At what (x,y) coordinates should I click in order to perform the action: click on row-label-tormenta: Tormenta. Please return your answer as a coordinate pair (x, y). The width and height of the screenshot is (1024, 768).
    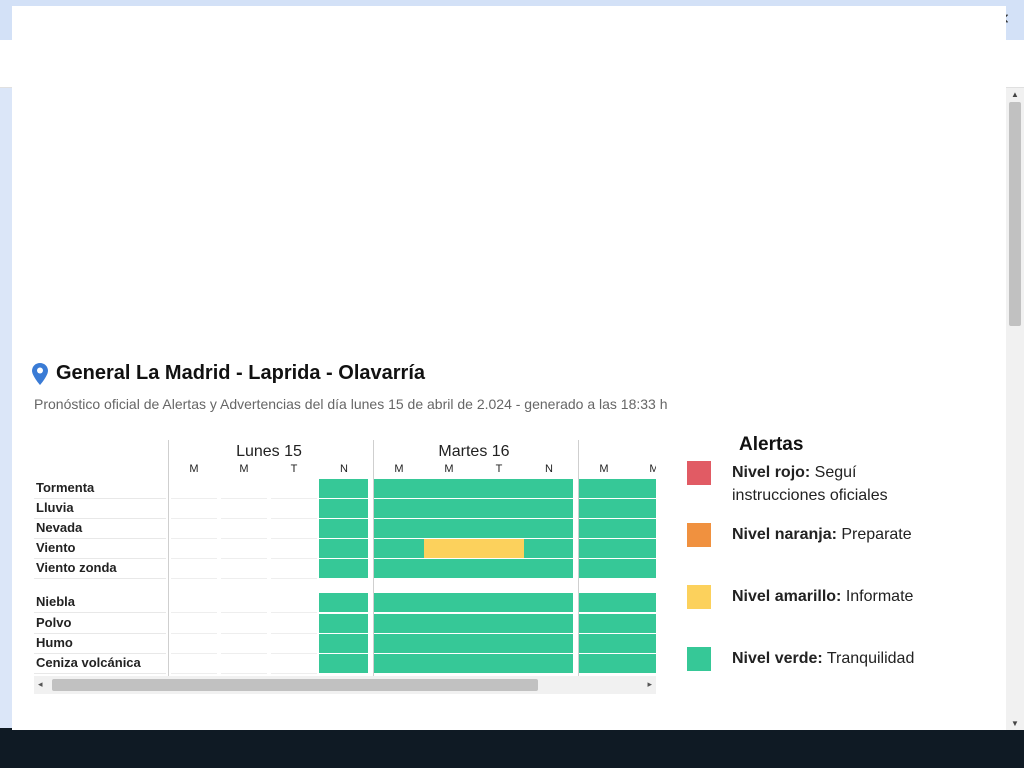
    Looking at the image, I should click on (65, 487).